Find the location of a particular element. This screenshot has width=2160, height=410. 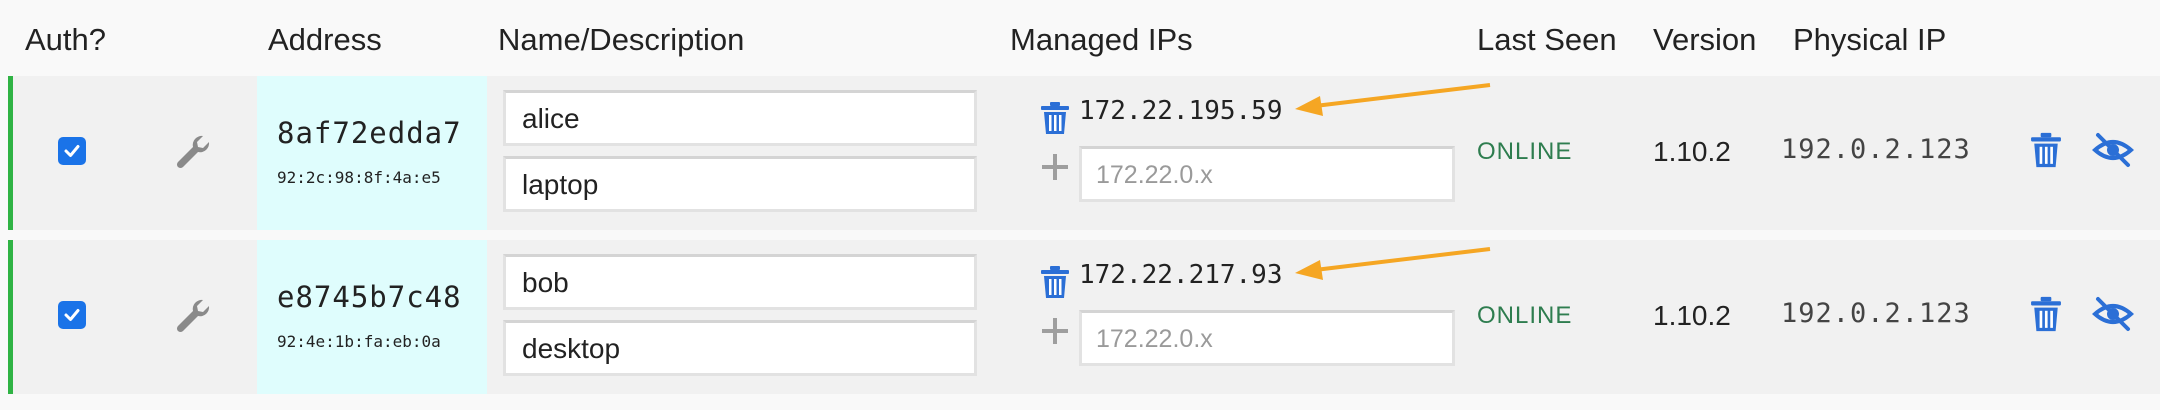

address-cell: 8af72edda7 92:2c:98:8f:4a:e5 is located at coordinates (372, 153).